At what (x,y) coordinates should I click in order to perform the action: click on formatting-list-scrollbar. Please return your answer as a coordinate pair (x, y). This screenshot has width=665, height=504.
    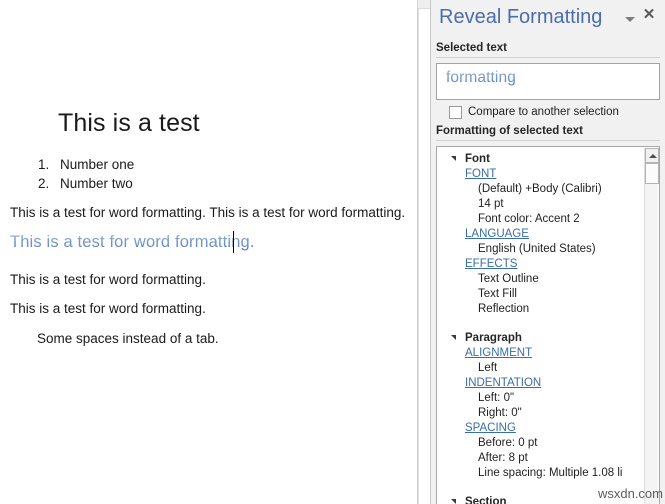
    Looking at the image, I should click on (651, 326).